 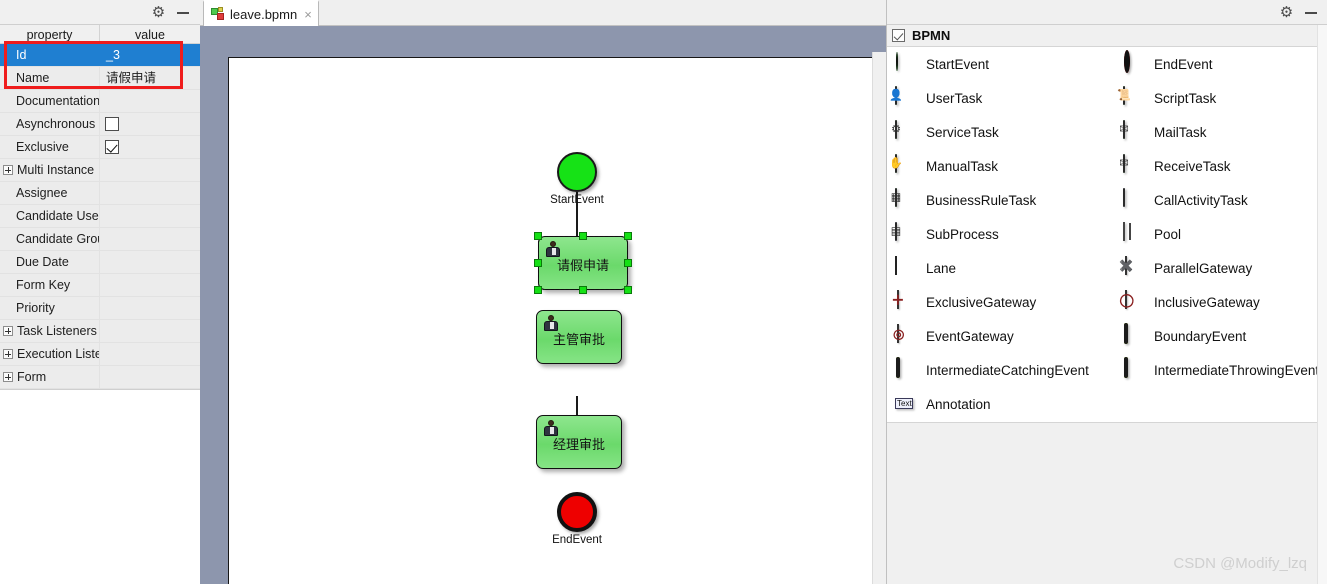 What do you see at coordinates (33, 78) in the screenshot?
I see `property-row-name-text: Name` at bounding box center [33, 78].